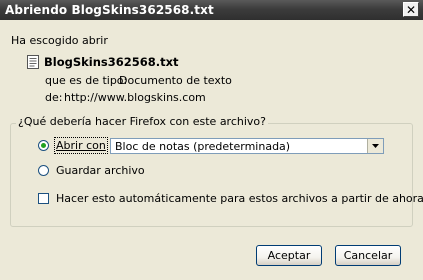  Describe the element at coordinates (59, 40) in the screenshot. I see `intro-text: Ha escogido abrir` at that location.